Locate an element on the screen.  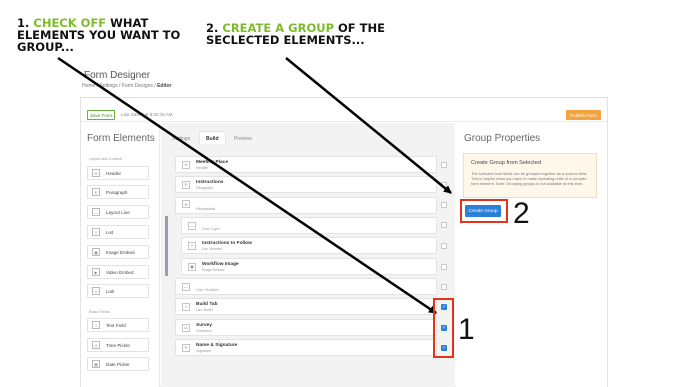
step-number-1: 1 is located at coordinates (466, 329).